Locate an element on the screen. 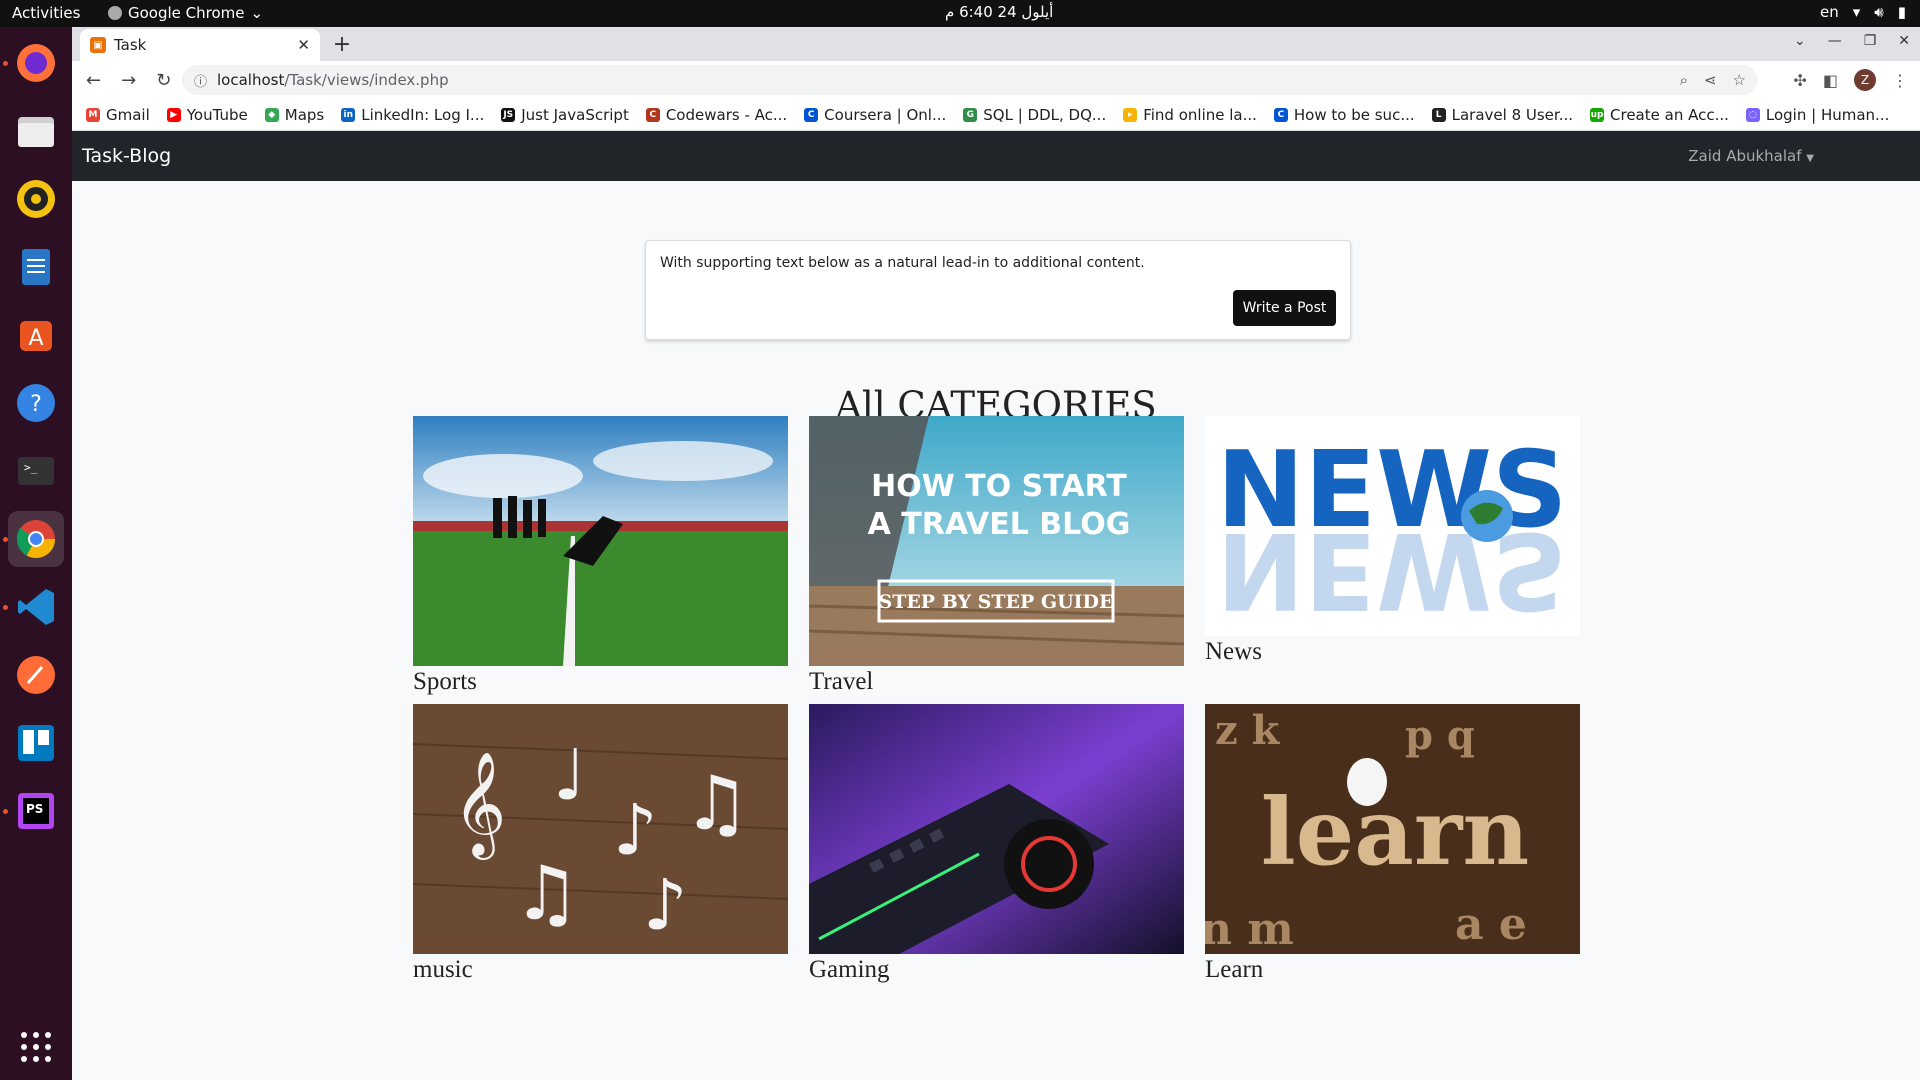  category-label: Travel is located at coordinates (996, 682).